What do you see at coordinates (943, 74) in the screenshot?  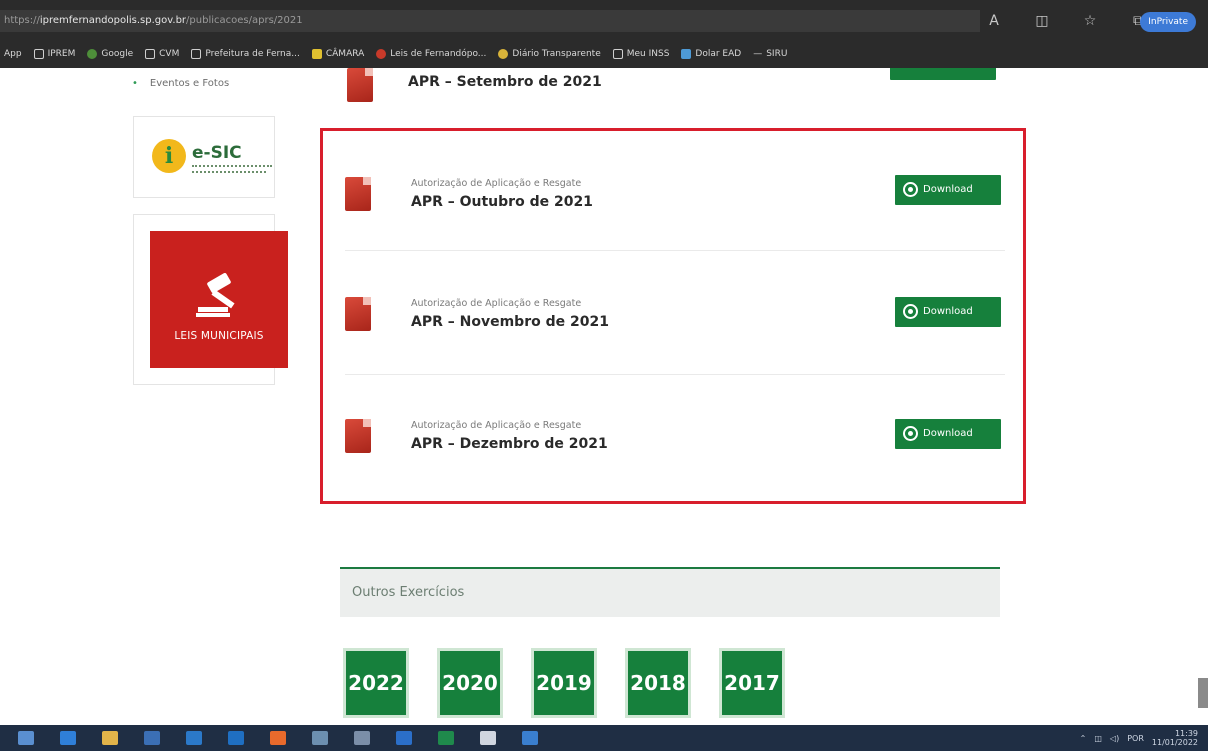 I see `download-button` at bounding box center [943, 74].